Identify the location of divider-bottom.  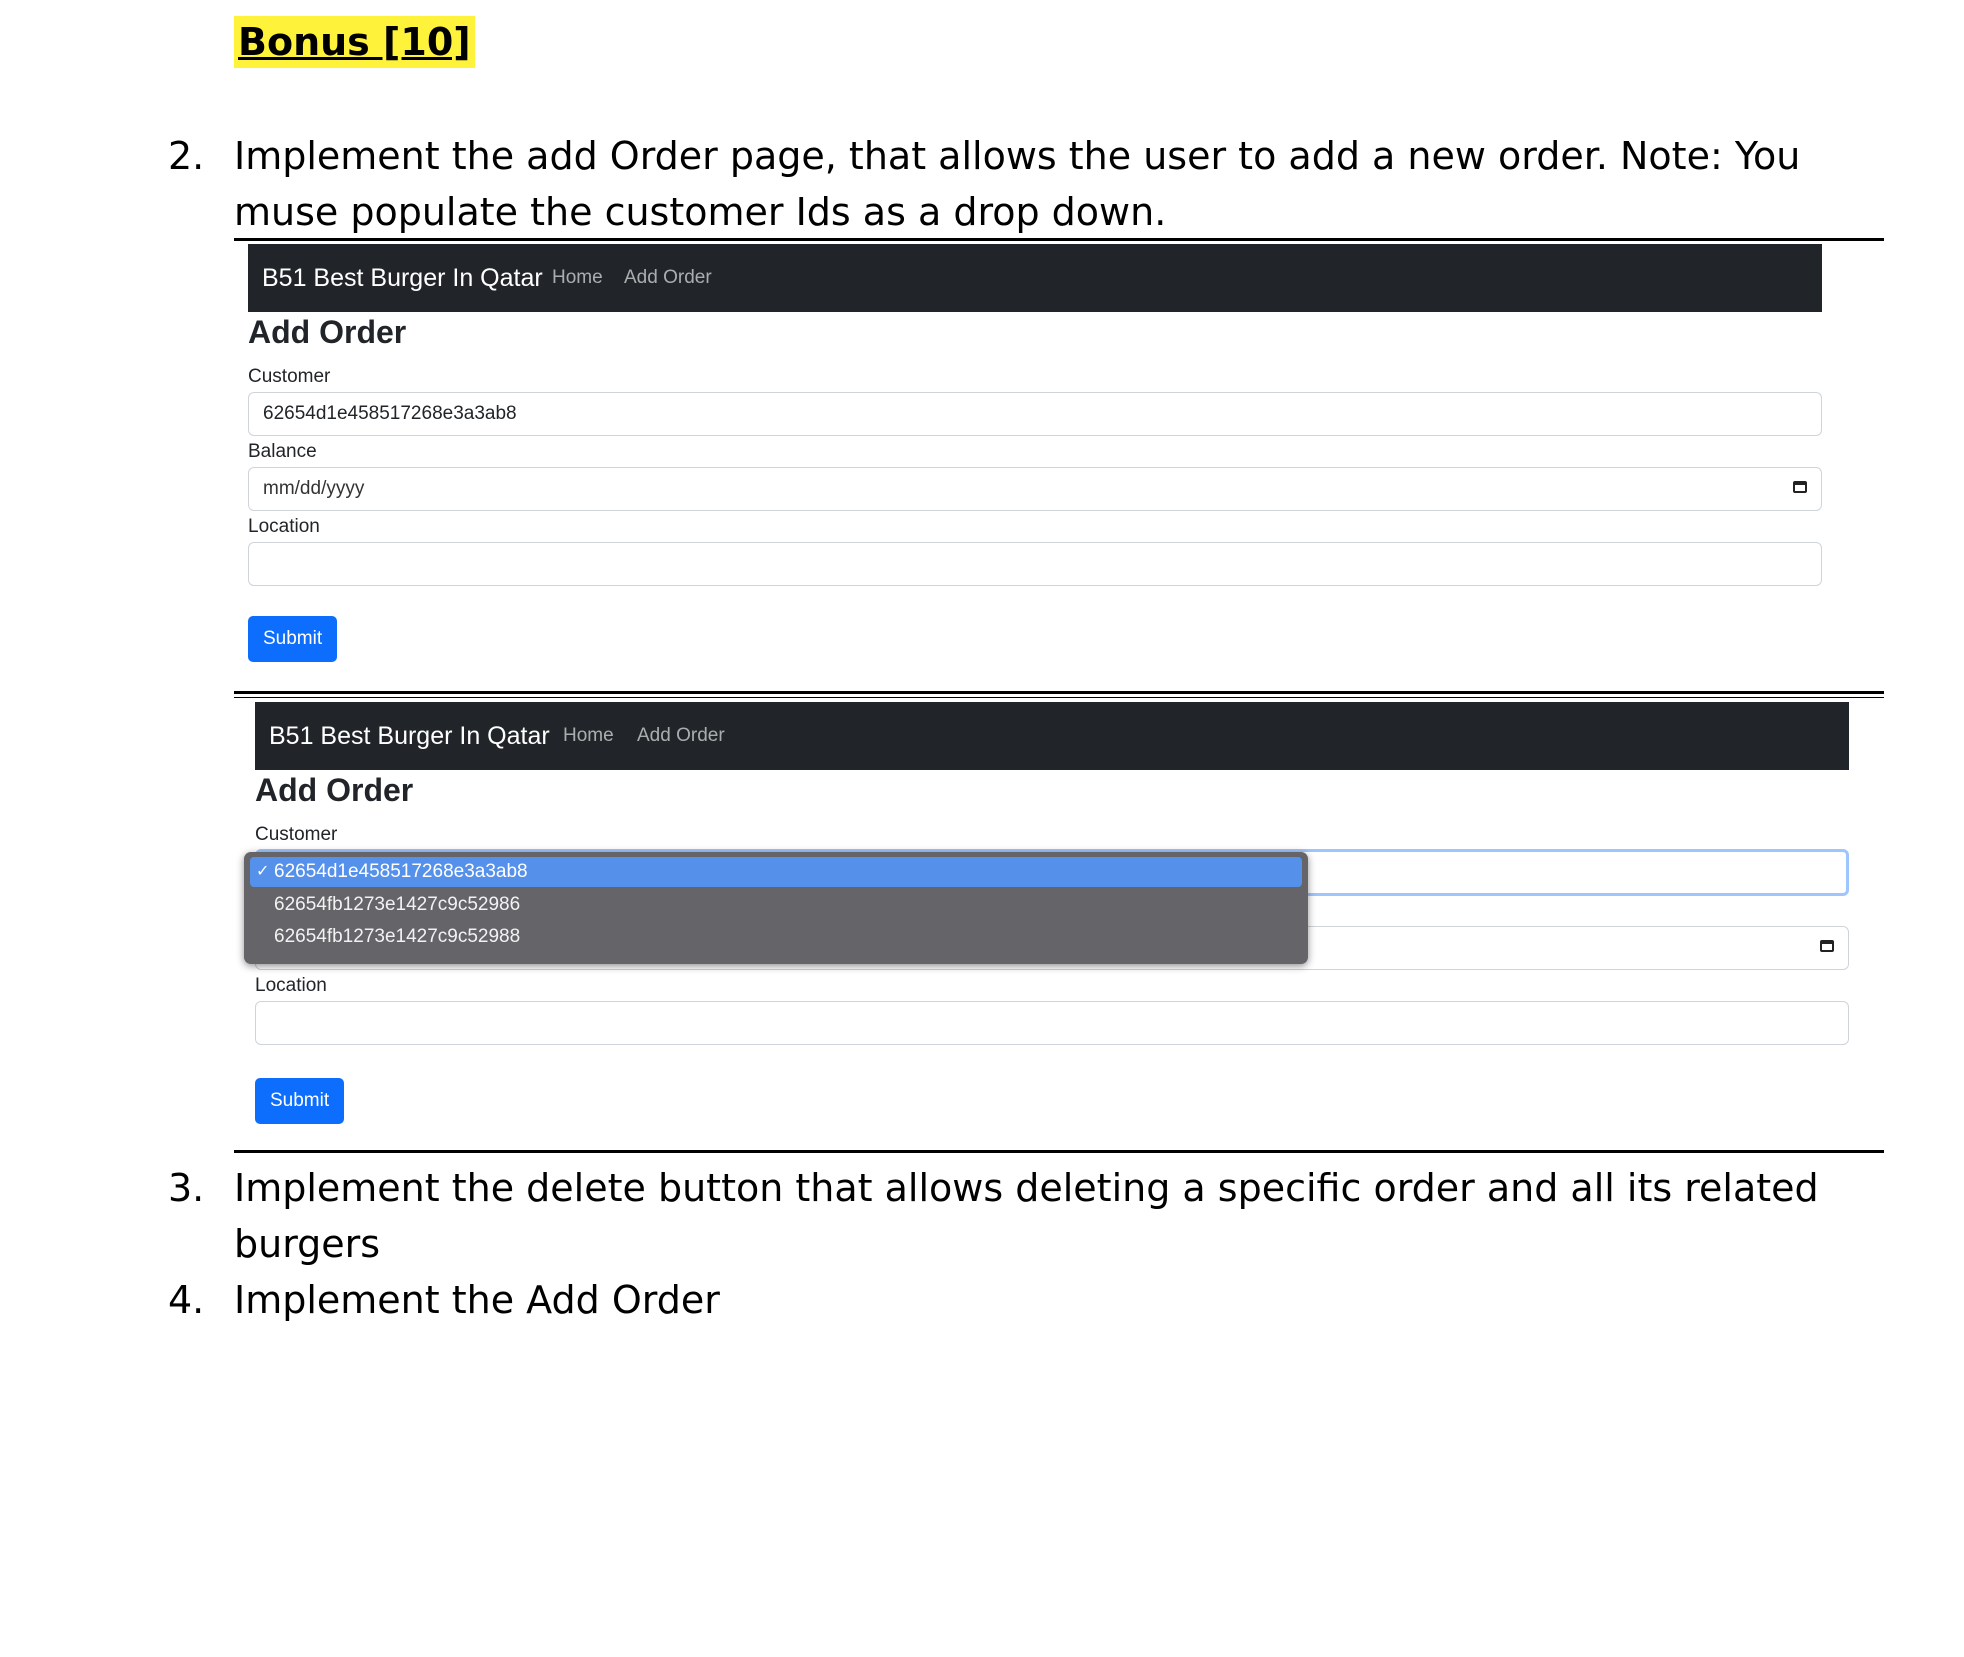
(1059, 1151).